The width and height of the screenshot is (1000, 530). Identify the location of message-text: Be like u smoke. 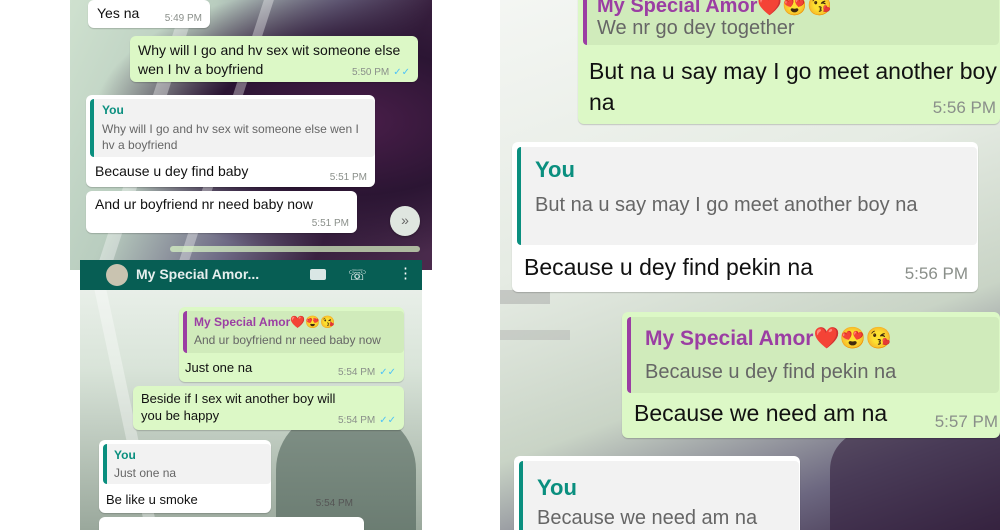
(152, 499).